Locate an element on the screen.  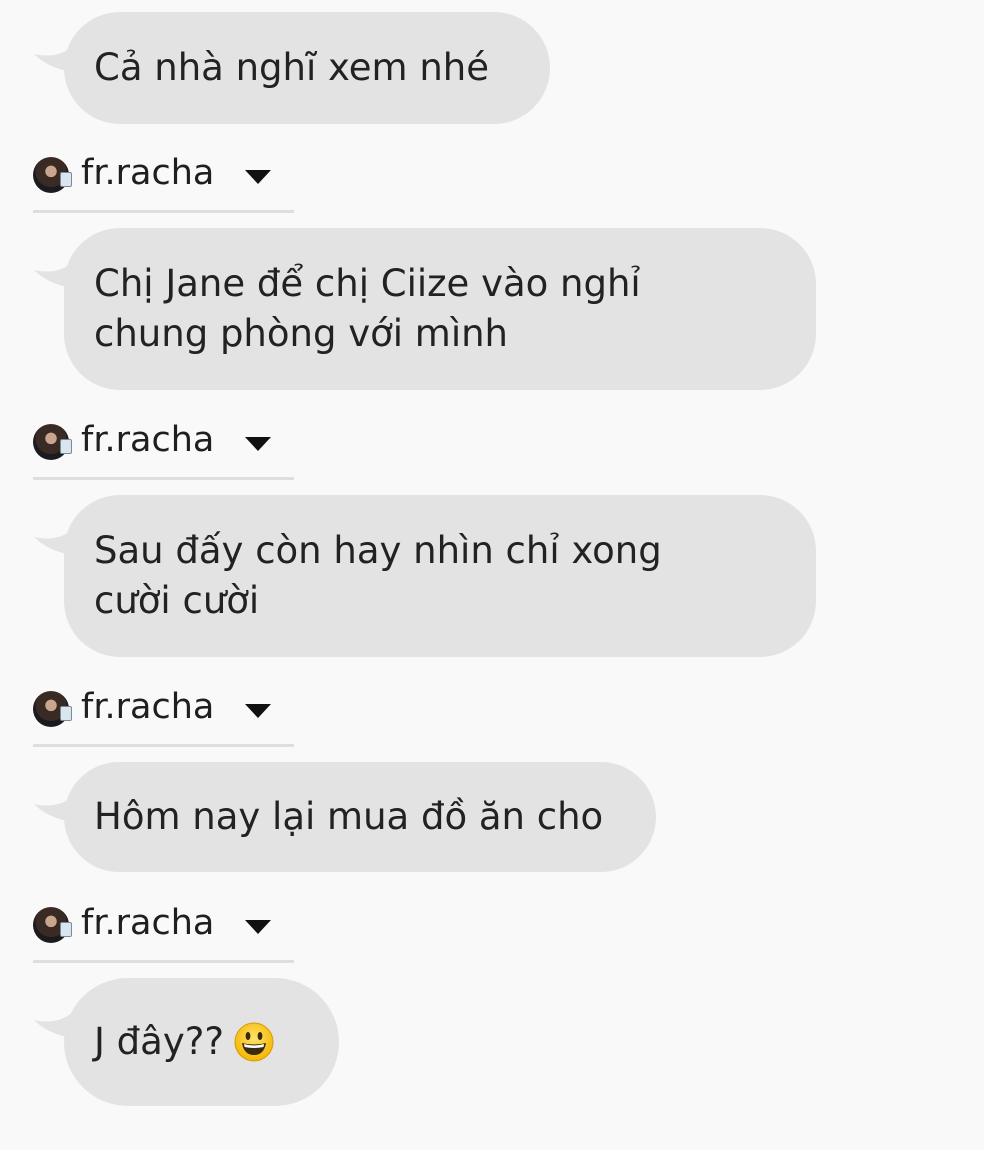
grinning-face-emoji is located at coordinates (254, 1042).